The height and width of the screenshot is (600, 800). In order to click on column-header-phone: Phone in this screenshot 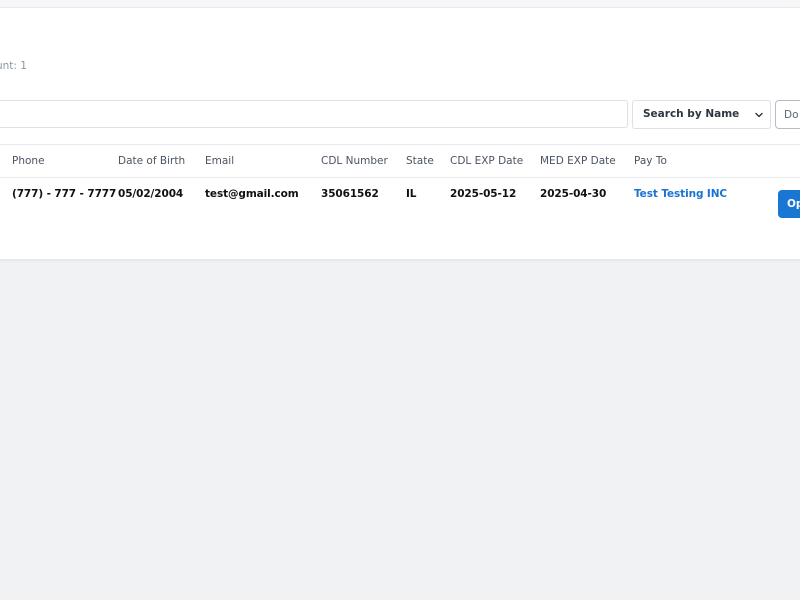, I will do `click(28, 161)`.